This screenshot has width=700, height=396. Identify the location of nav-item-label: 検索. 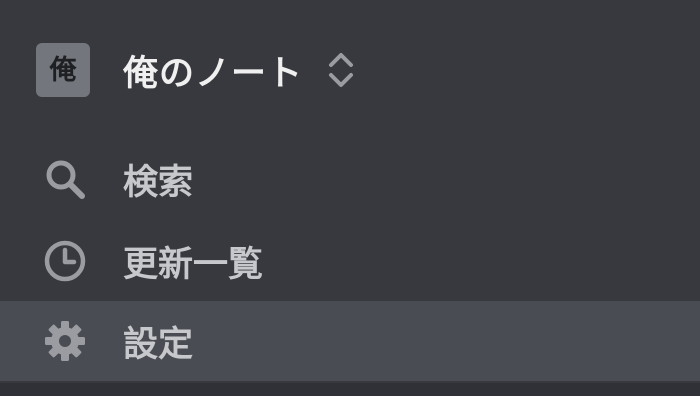
(158, 182).